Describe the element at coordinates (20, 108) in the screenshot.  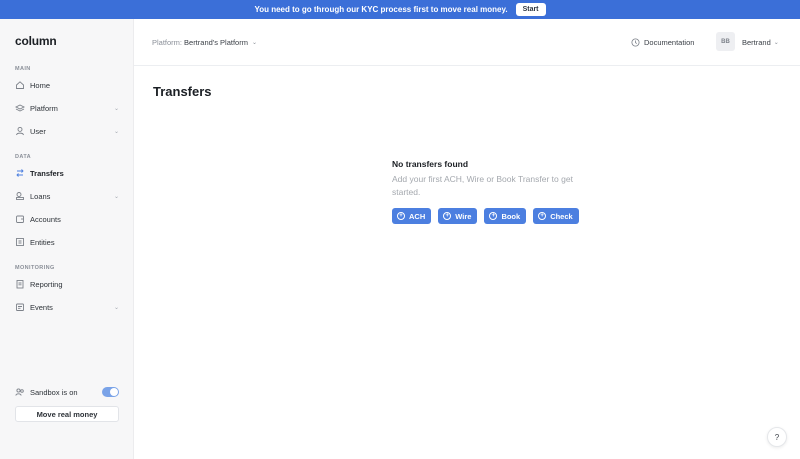
I see `layers-icon` at that location.